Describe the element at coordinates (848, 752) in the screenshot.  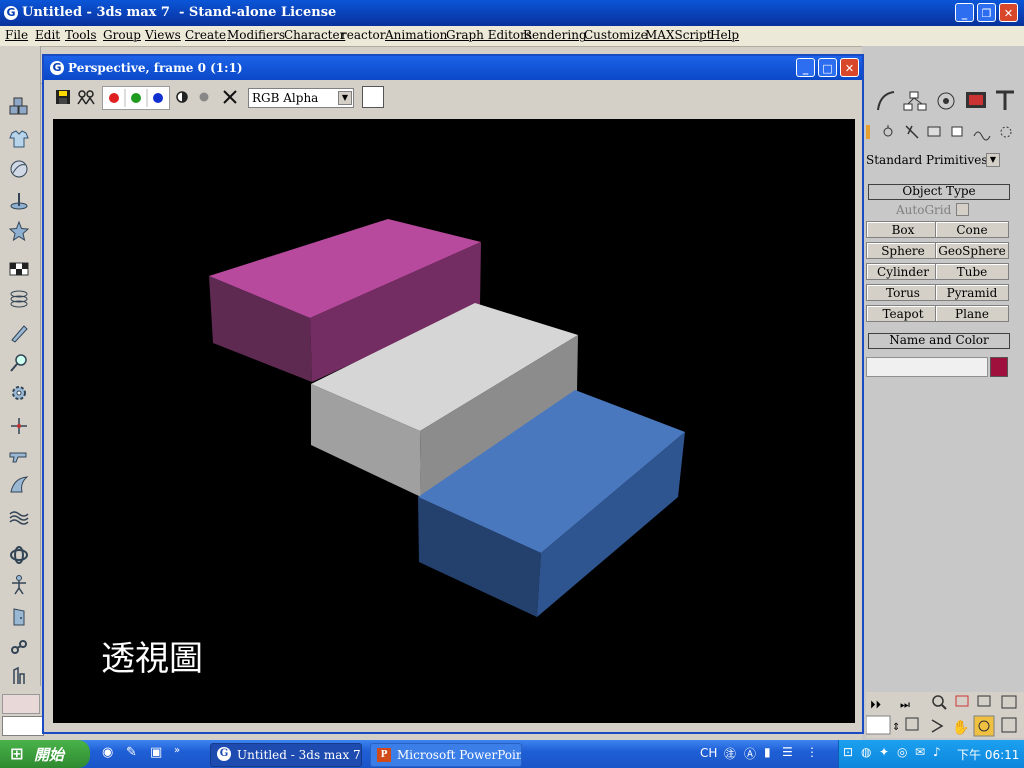
I see `network-icon: ⊡` at that location.